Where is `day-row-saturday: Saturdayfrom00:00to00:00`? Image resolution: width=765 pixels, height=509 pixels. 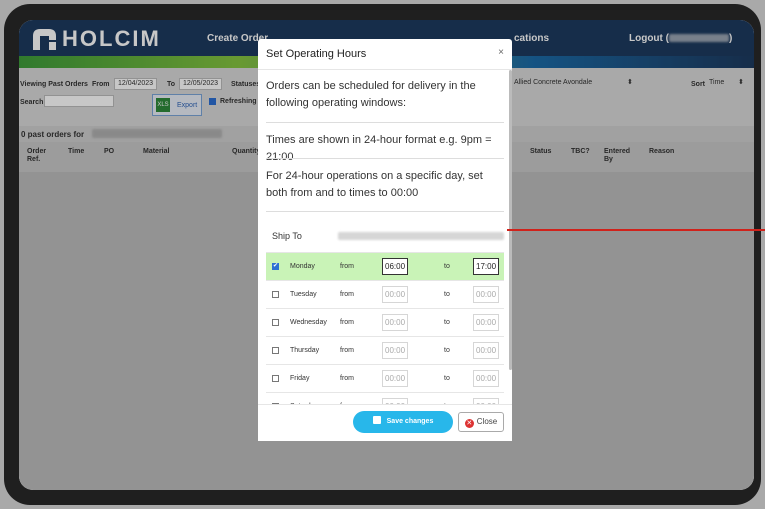 day-row-saturday: Saturdayfrom00:00to00:00 is located at coordinates (385, 398).